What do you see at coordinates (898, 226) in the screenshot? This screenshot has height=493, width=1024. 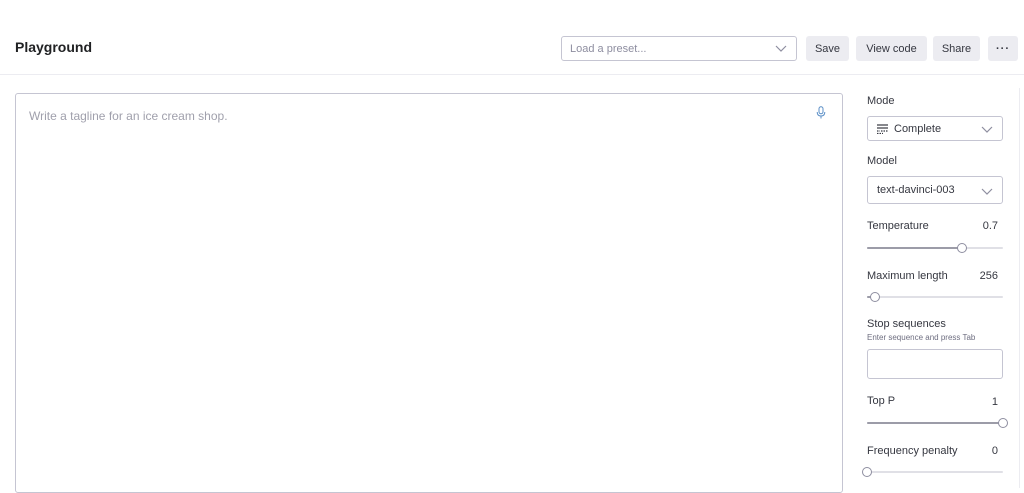 I see `temperature-label: Temperature` at bounding box center [898, 226].